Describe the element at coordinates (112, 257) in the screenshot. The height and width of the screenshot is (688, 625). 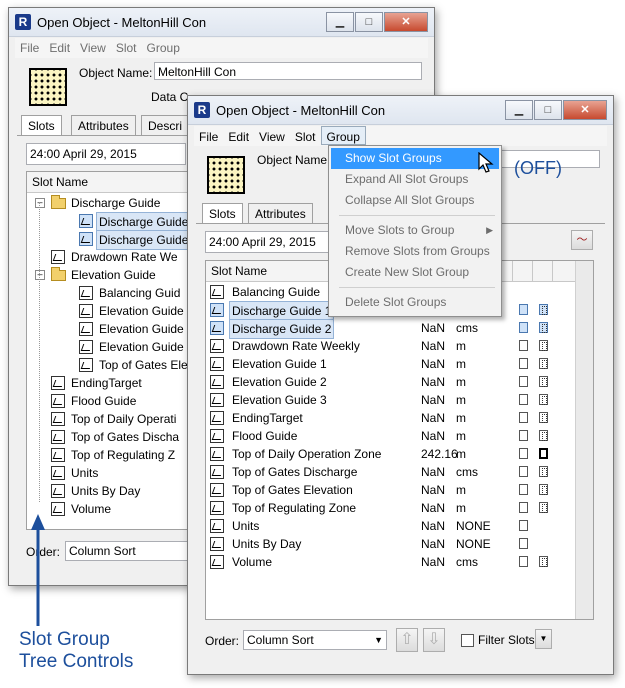
I see `tree-slot-item: Drawdown Rate We` at that location.